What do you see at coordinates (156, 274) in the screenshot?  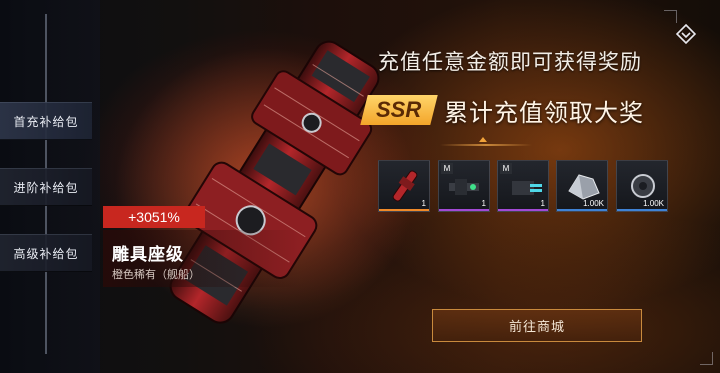 I see `ship-rarity: 橙色稀有（舰船）` at bounding box center [156, 274].